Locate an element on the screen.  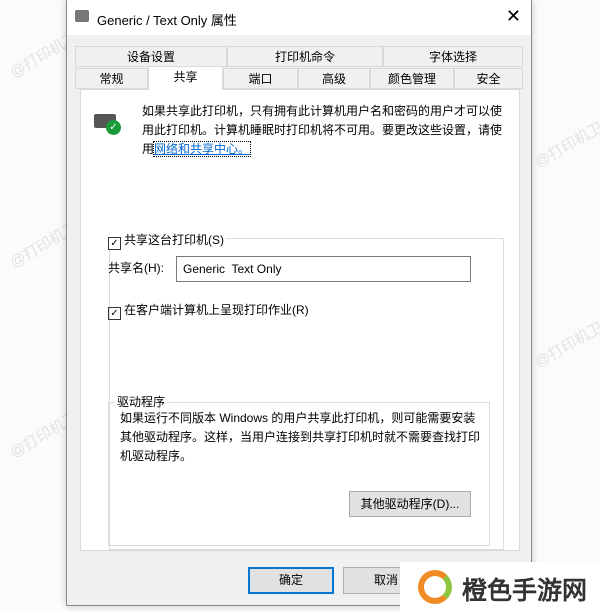
tab-ports: 端口 is located at coordinates (260, 78).